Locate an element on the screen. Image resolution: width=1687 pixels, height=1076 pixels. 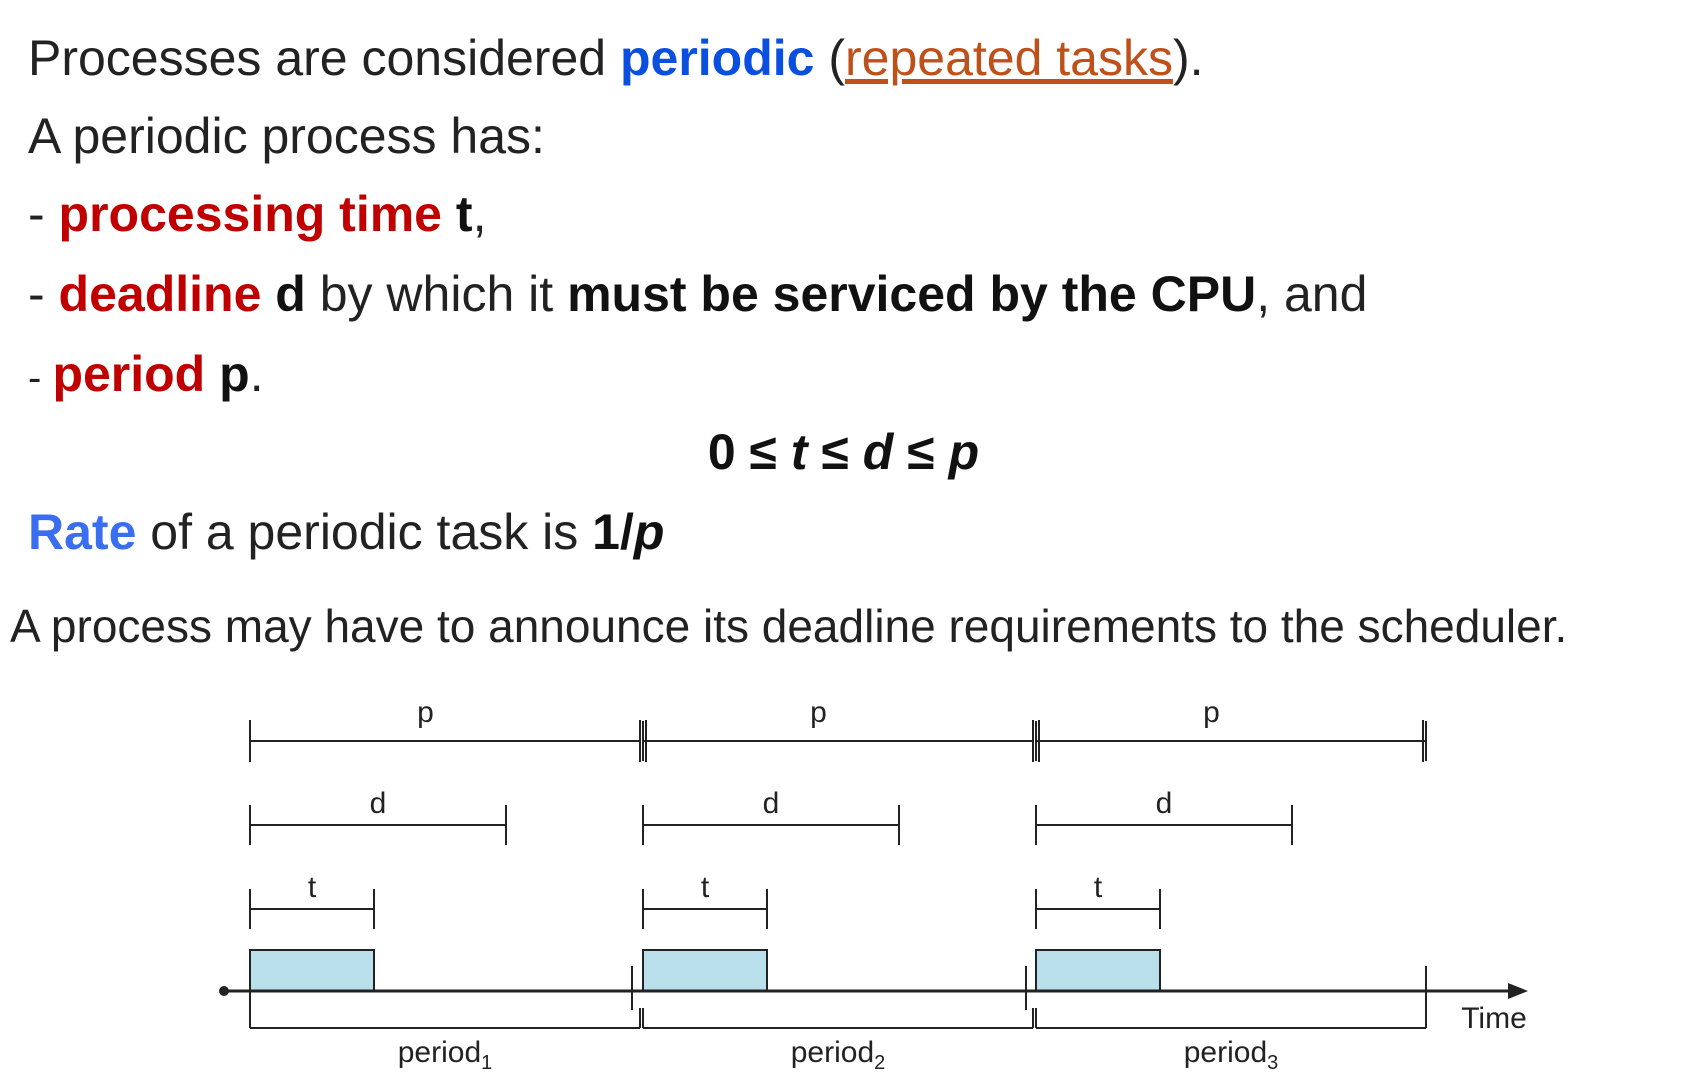
period-label-1: period1 is located at coordinates (445, 1055).